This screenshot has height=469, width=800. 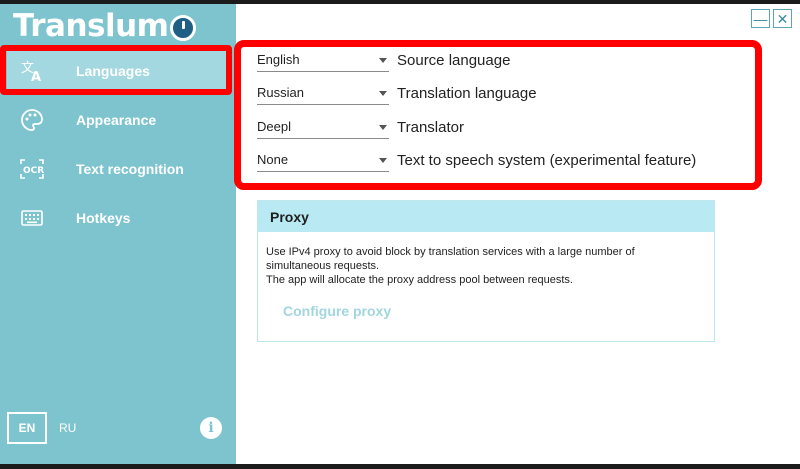 I want to click on close-button: ✕, so click(x=782, y=18).